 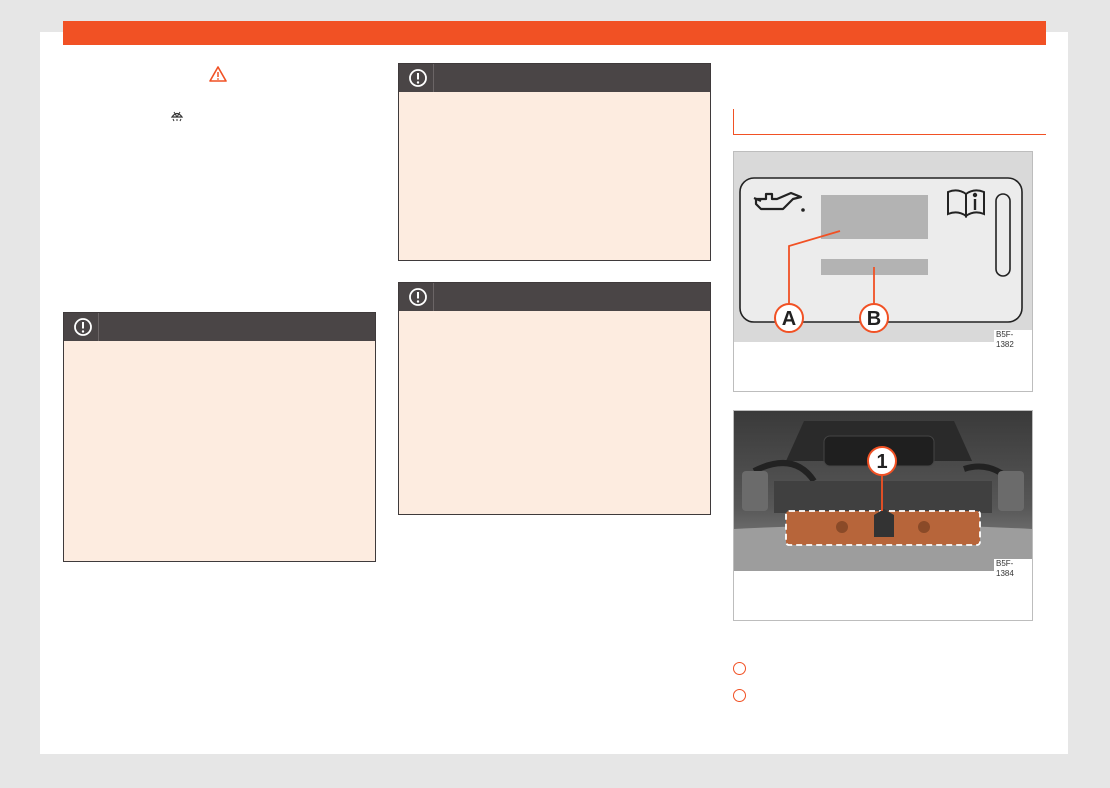 I want to click on figure-id-label: B5F-1382, so click(x=1013, y=340).